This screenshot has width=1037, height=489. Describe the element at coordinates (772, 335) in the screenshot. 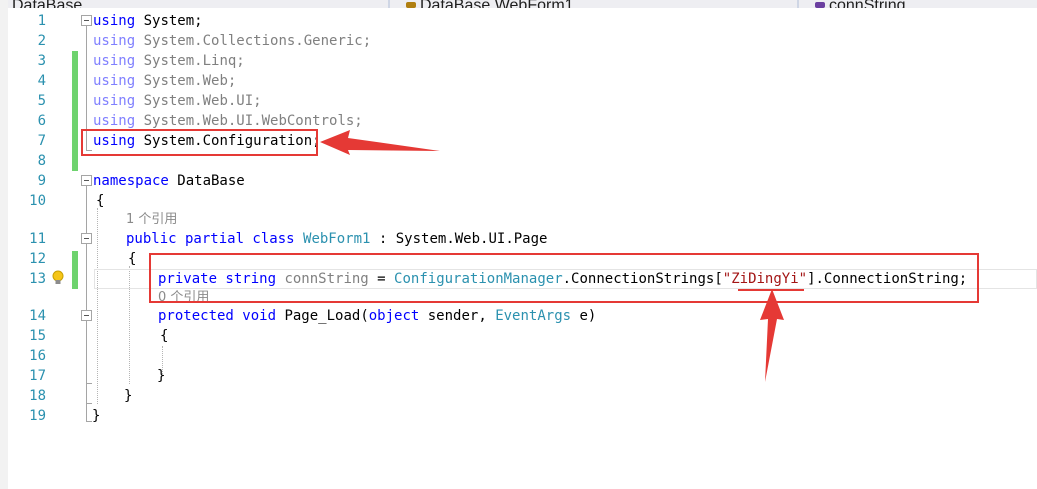

I see `arrow-up` at that location.